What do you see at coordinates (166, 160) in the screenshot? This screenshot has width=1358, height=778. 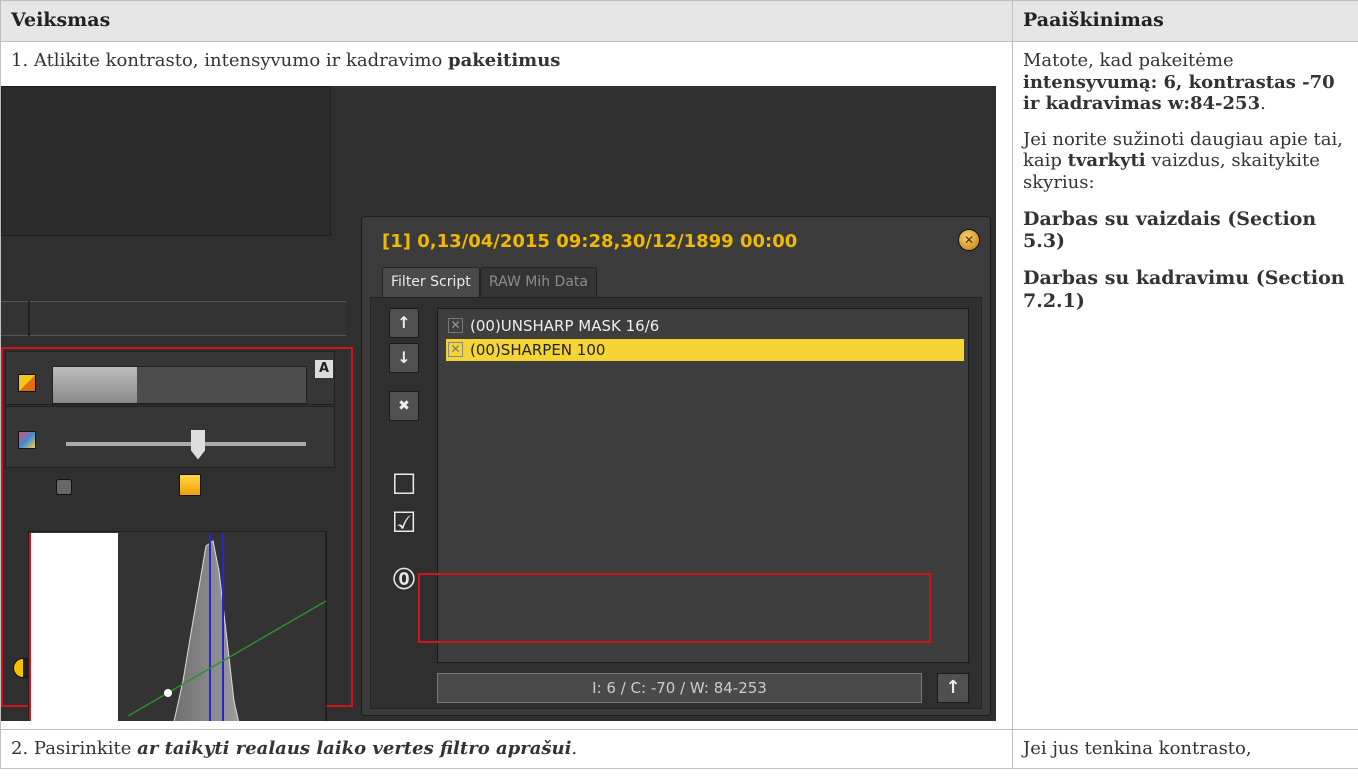 I see `viewer-panel` at bounding box center [166, 160].